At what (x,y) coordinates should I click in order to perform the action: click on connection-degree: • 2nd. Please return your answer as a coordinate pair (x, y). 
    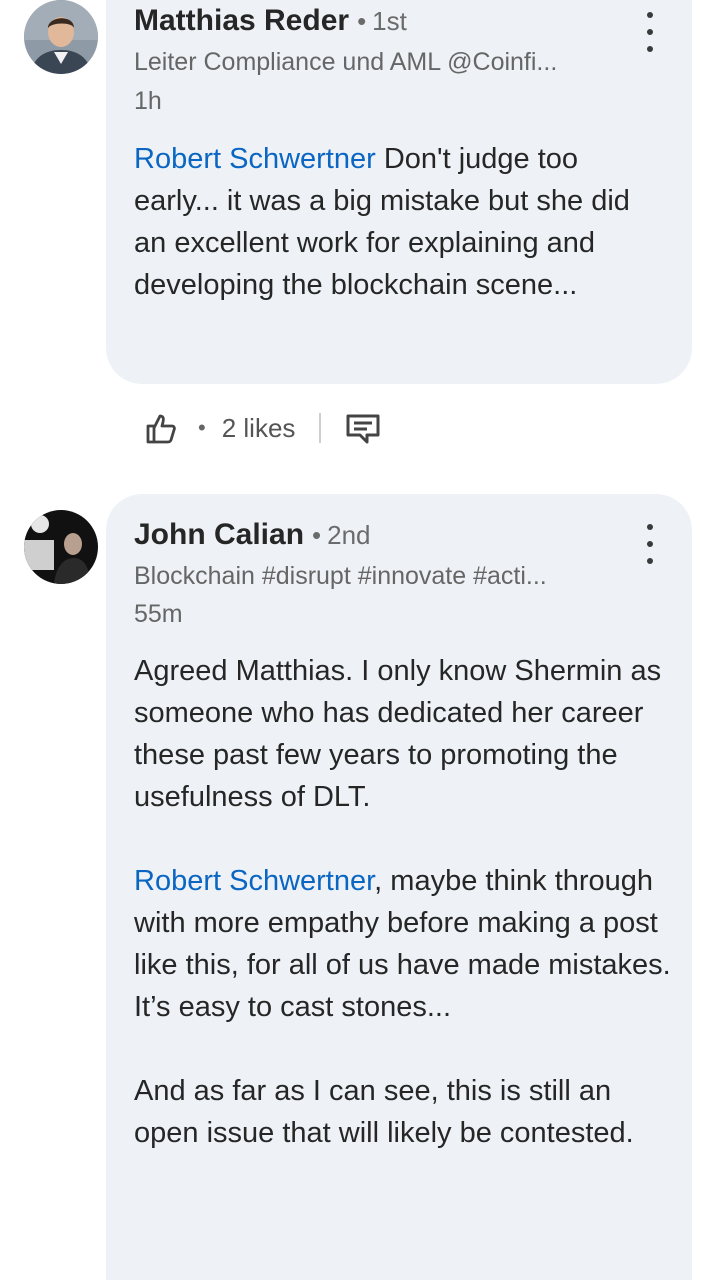
    Looking at the image, I should click on (341, 535).